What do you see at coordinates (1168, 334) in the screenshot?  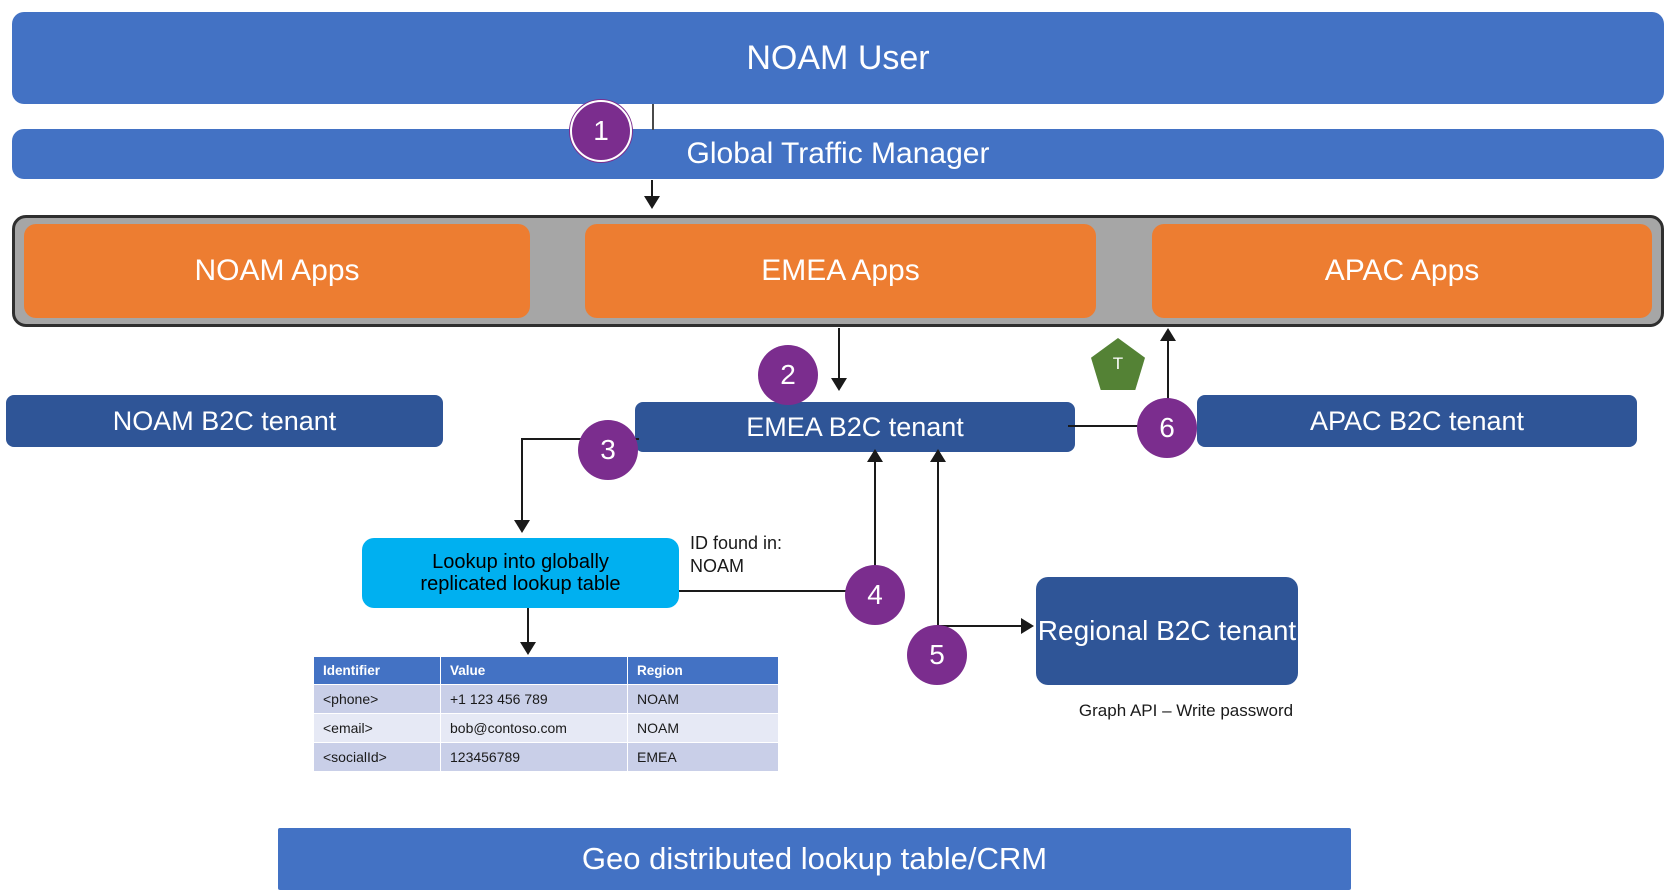 I see `arrow-step6-to-apac-apps-icon` at bounding box center [1168, 334].